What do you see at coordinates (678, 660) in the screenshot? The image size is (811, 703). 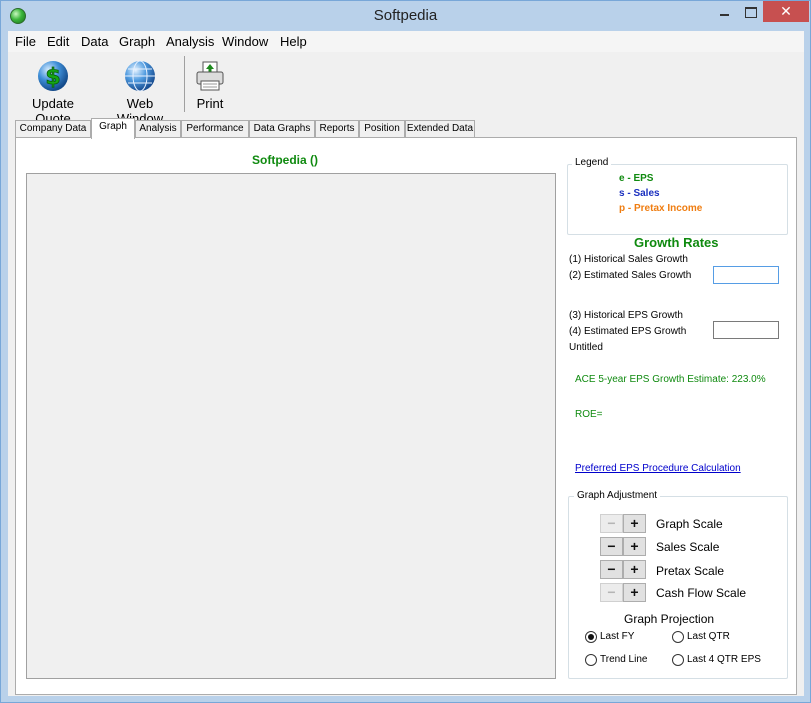 I see `last-4-qtr-eps-radio` at bounding box center [678, 660].